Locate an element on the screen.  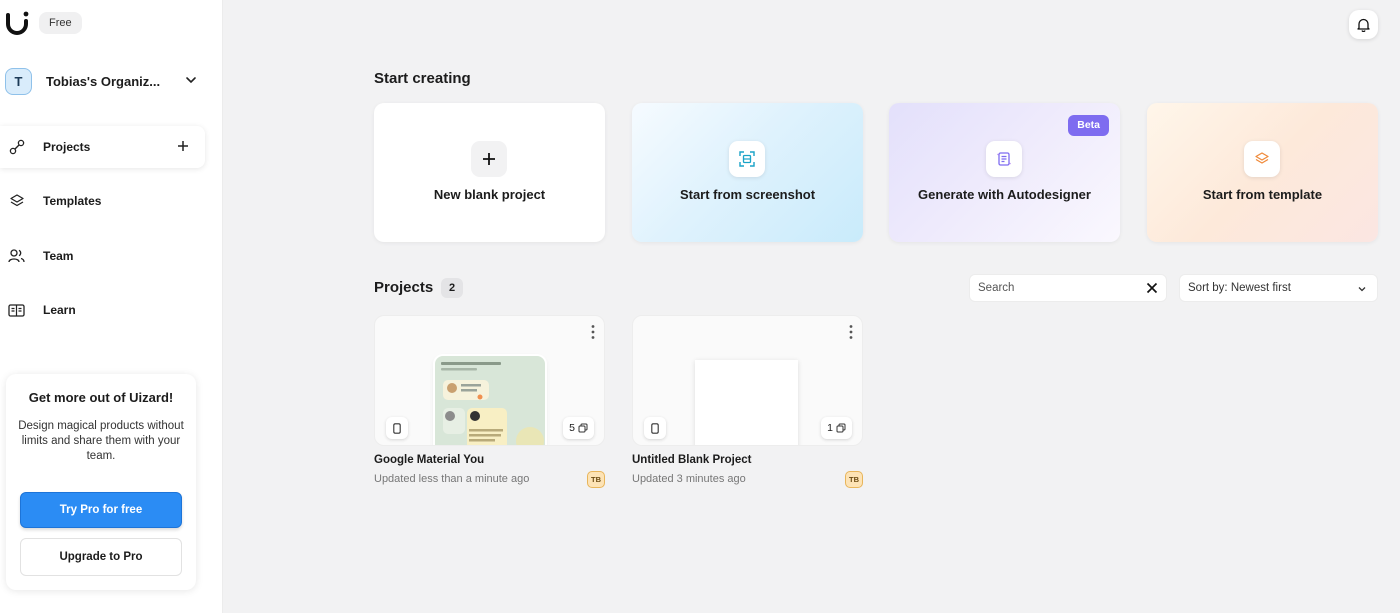
team-icon is located at coordinates (16, 256).